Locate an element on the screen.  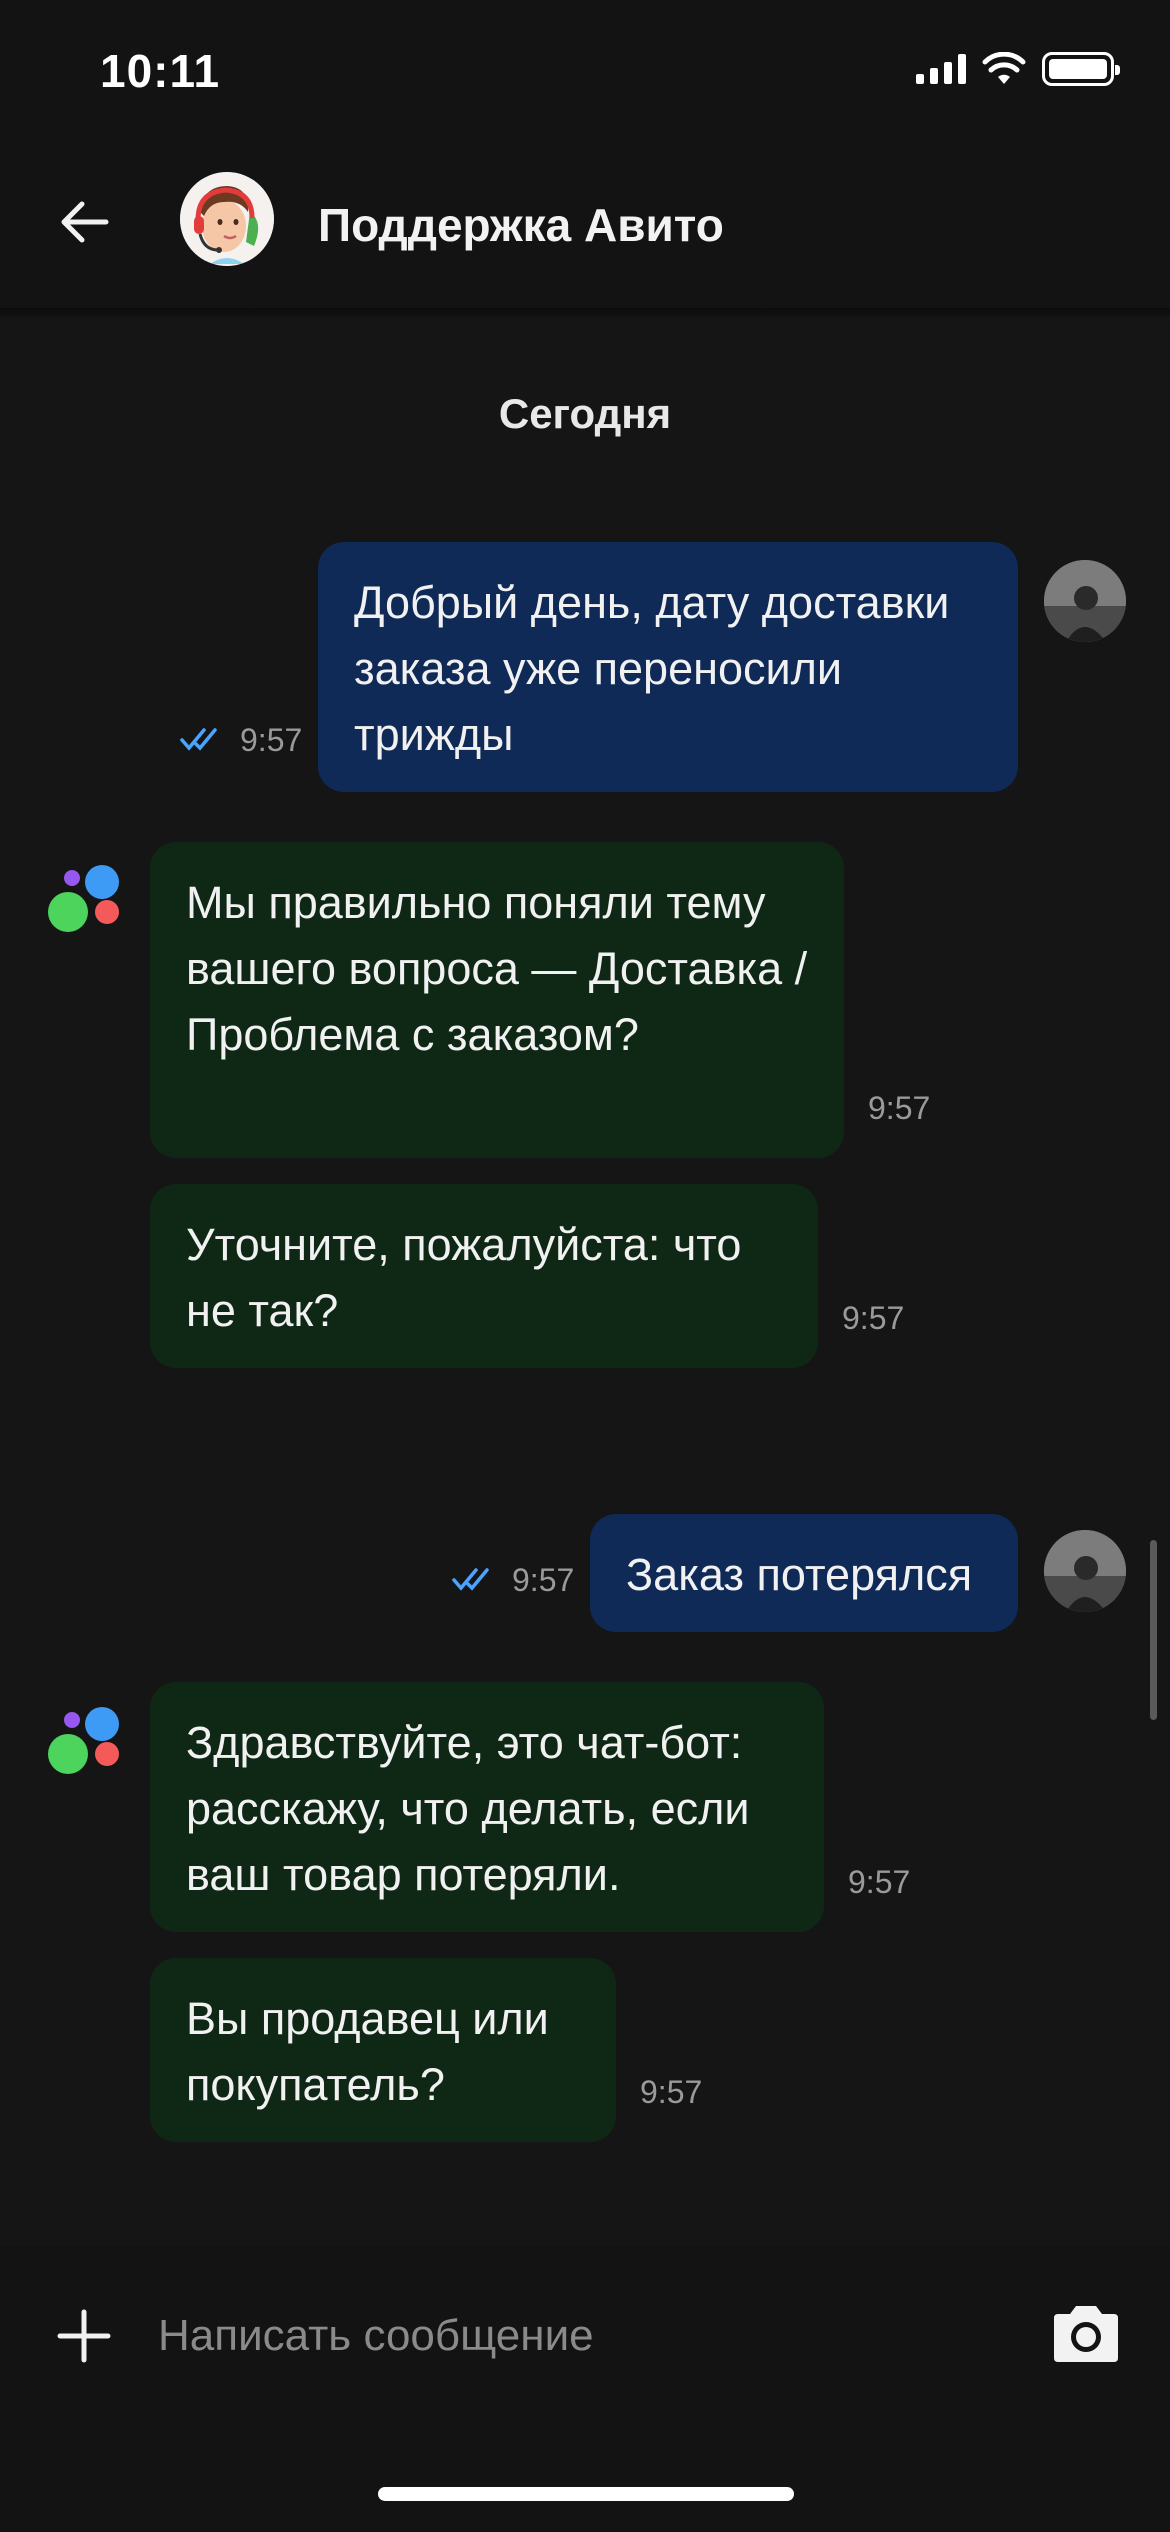
header-divider is located at coordinates (585, 313).